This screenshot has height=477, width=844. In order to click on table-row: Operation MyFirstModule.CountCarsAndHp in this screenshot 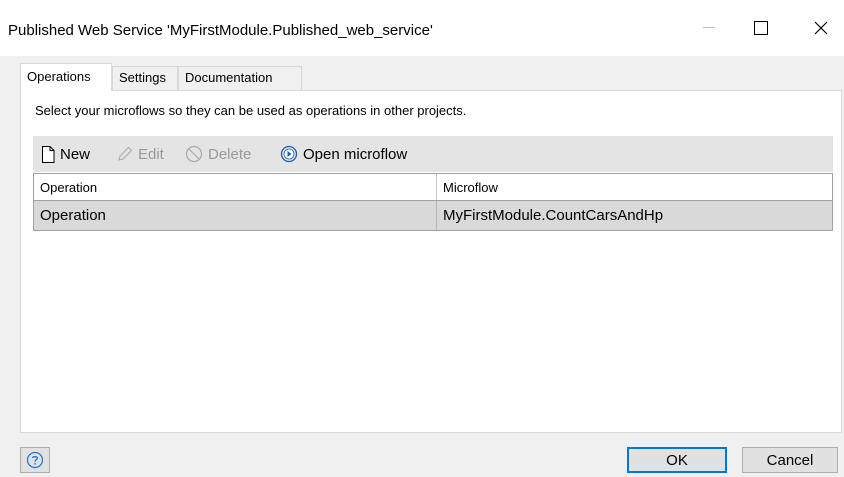, I will do `click(433, 216)`.